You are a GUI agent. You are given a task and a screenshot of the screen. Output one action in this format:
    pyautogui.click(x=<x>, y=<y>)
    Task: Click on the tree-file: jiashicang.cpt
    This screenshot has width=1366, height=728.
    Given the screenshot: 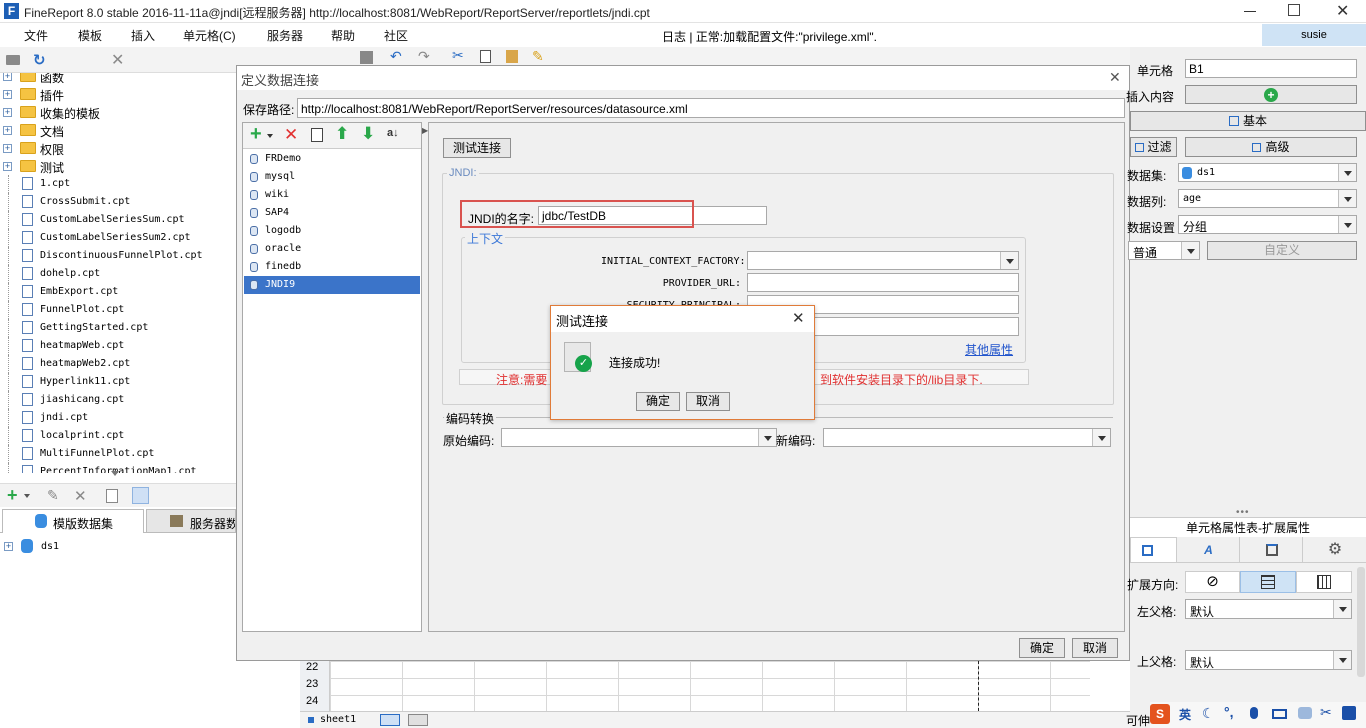 What is the action you would take?
    pyautogui.click(x=118, y=400)
    